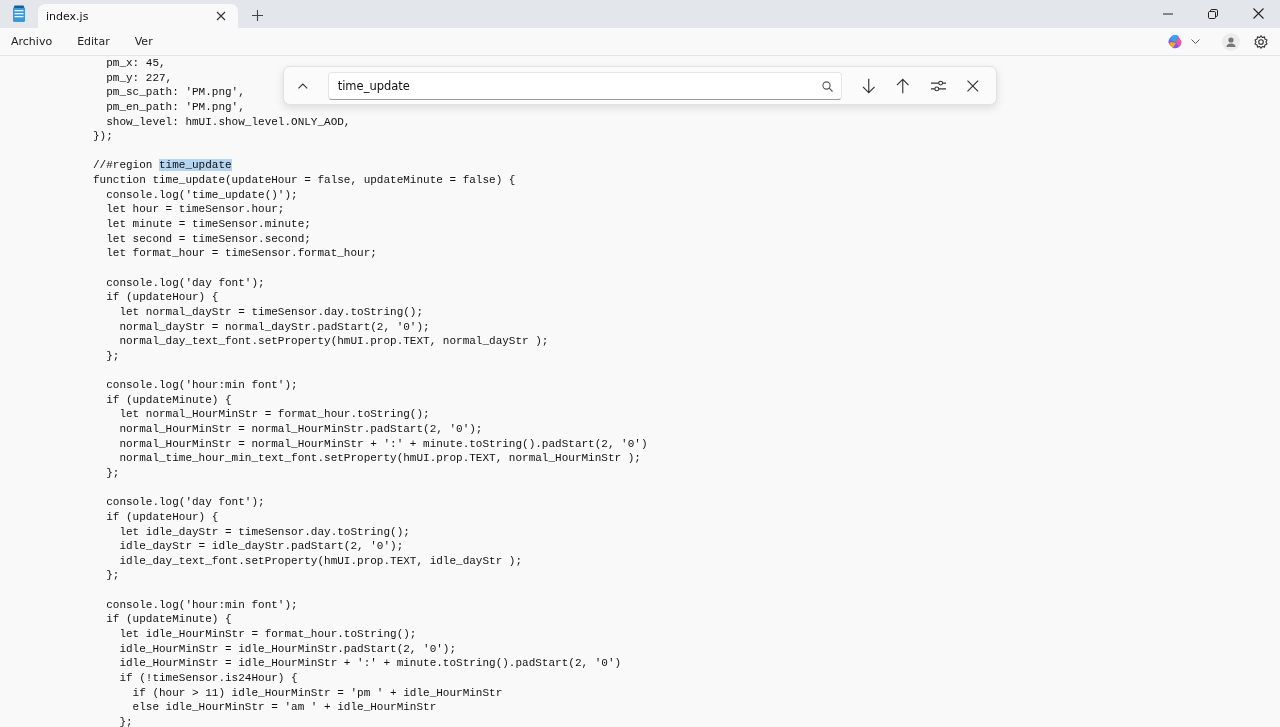 This screenshot has height=727, width=1280. What do you see at coordinates (383, 444) in the screenshot?
I see `code-line: normal_HourMinStr = normal_HourMinStr + ':' + minute.toString().padStart(2, '0')` at bounding box center [383, 444].